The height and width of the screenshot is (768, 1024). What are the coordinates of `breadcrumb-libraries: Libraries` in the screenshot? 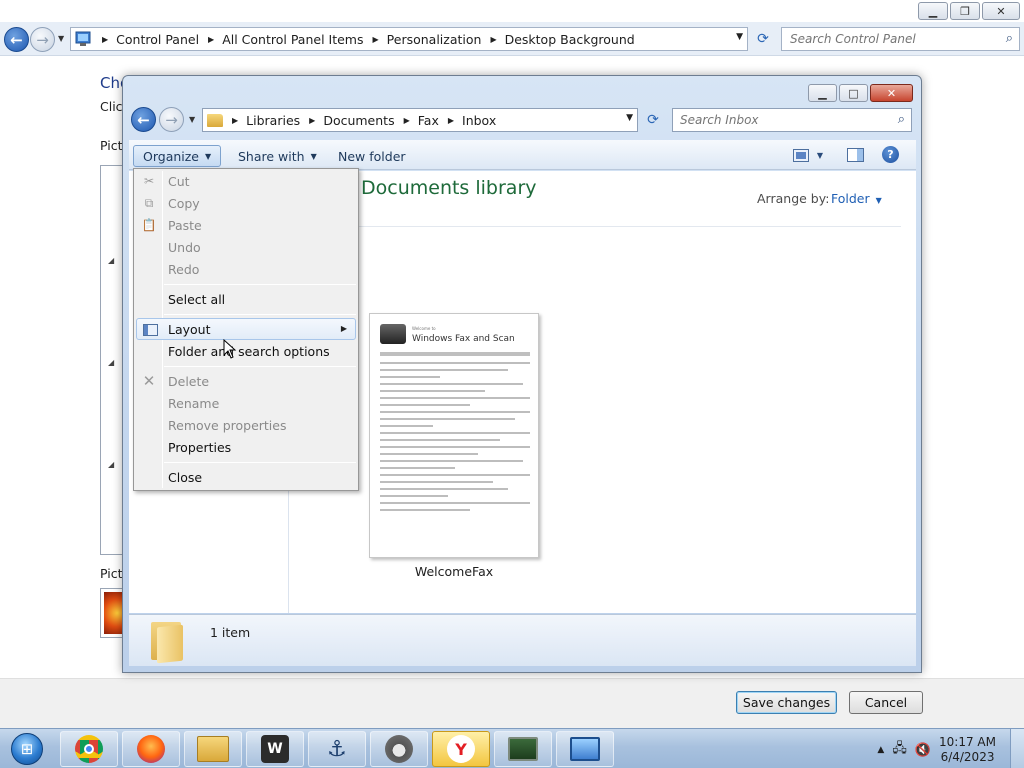 It's located at (273, 120).